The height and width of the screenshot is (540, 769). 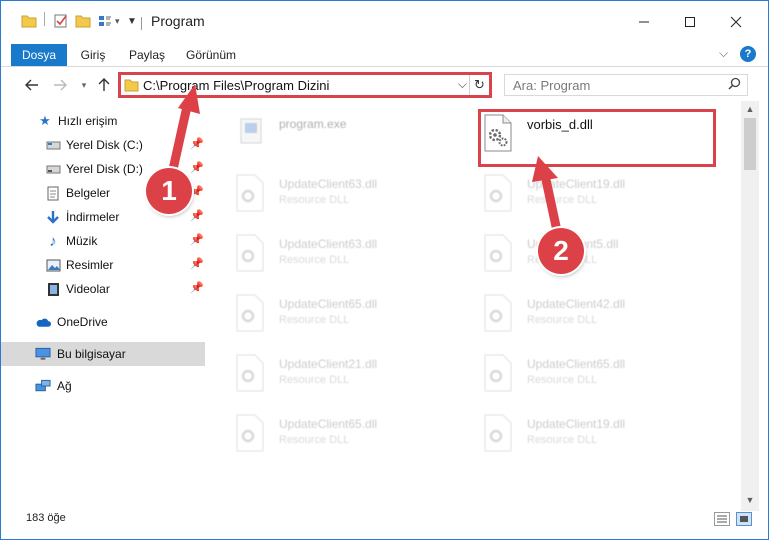 I want to click on item-count: 183 öğe, so click(x=46, y=518).